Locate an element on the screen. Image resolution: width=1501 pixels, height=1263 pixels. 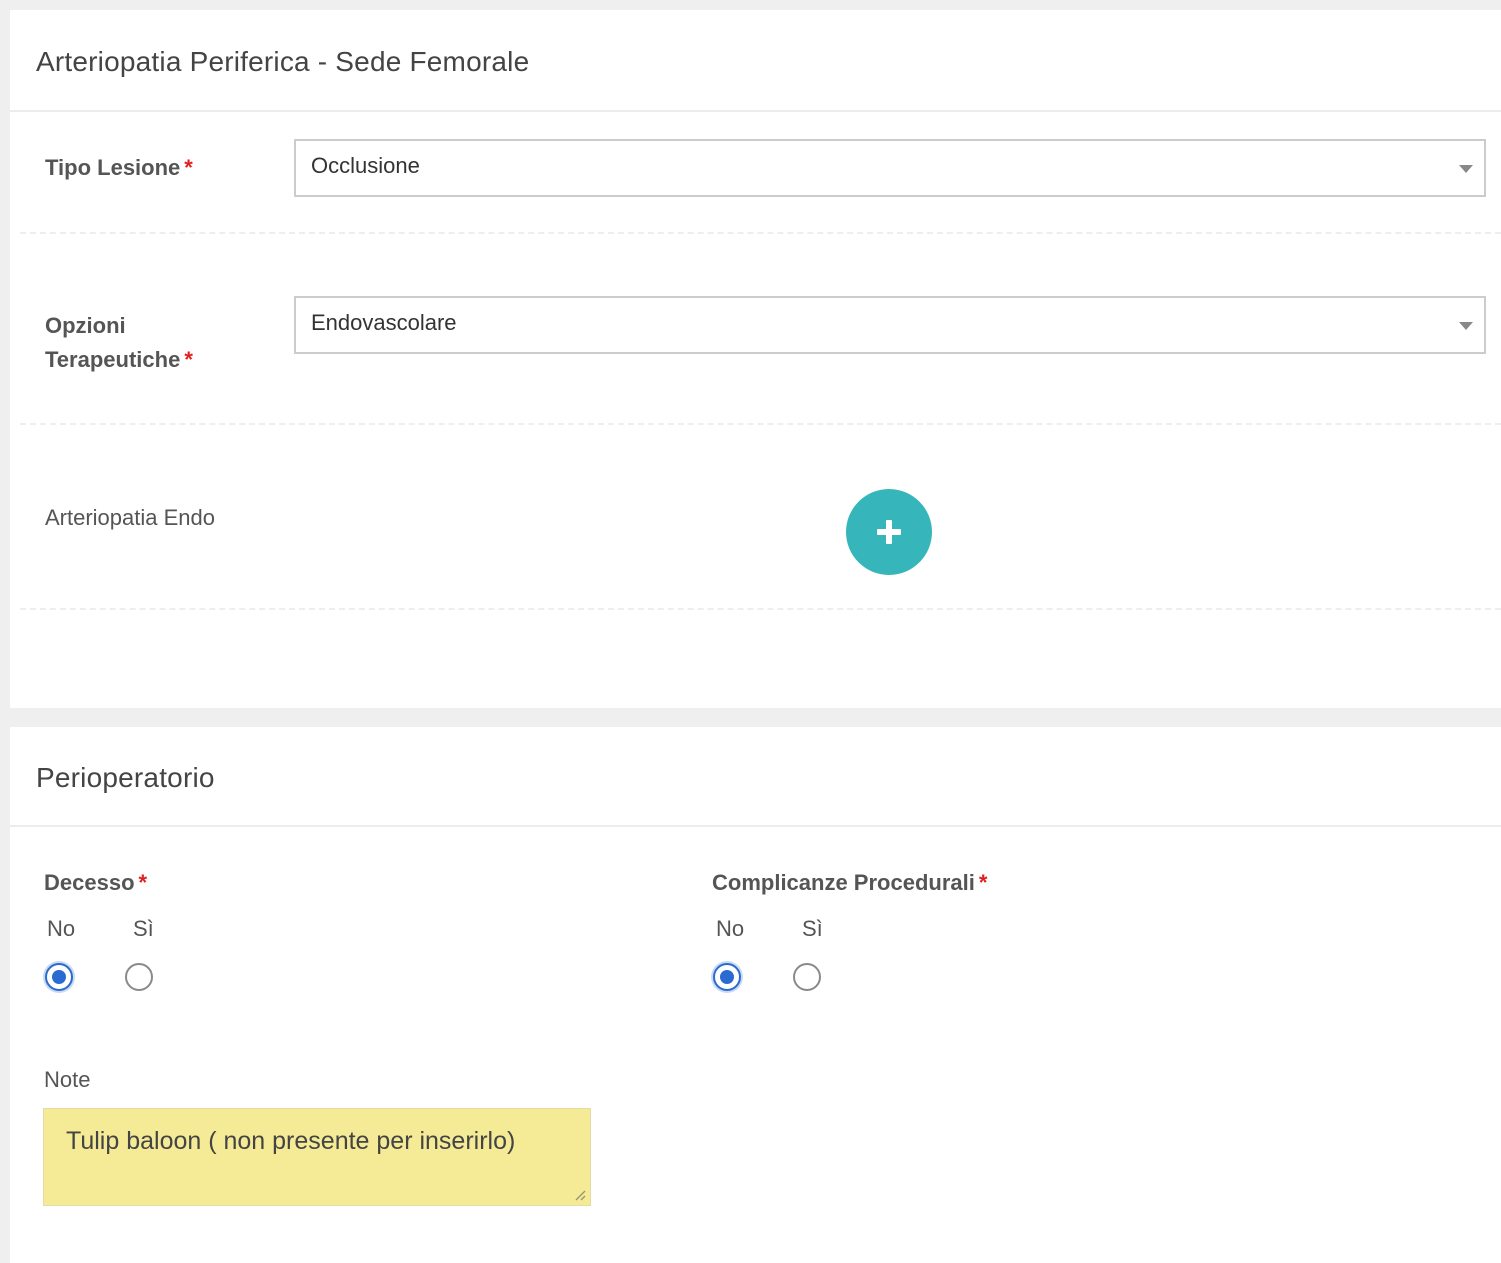
complicanze-no-radio is located at coordinates (727, 977).